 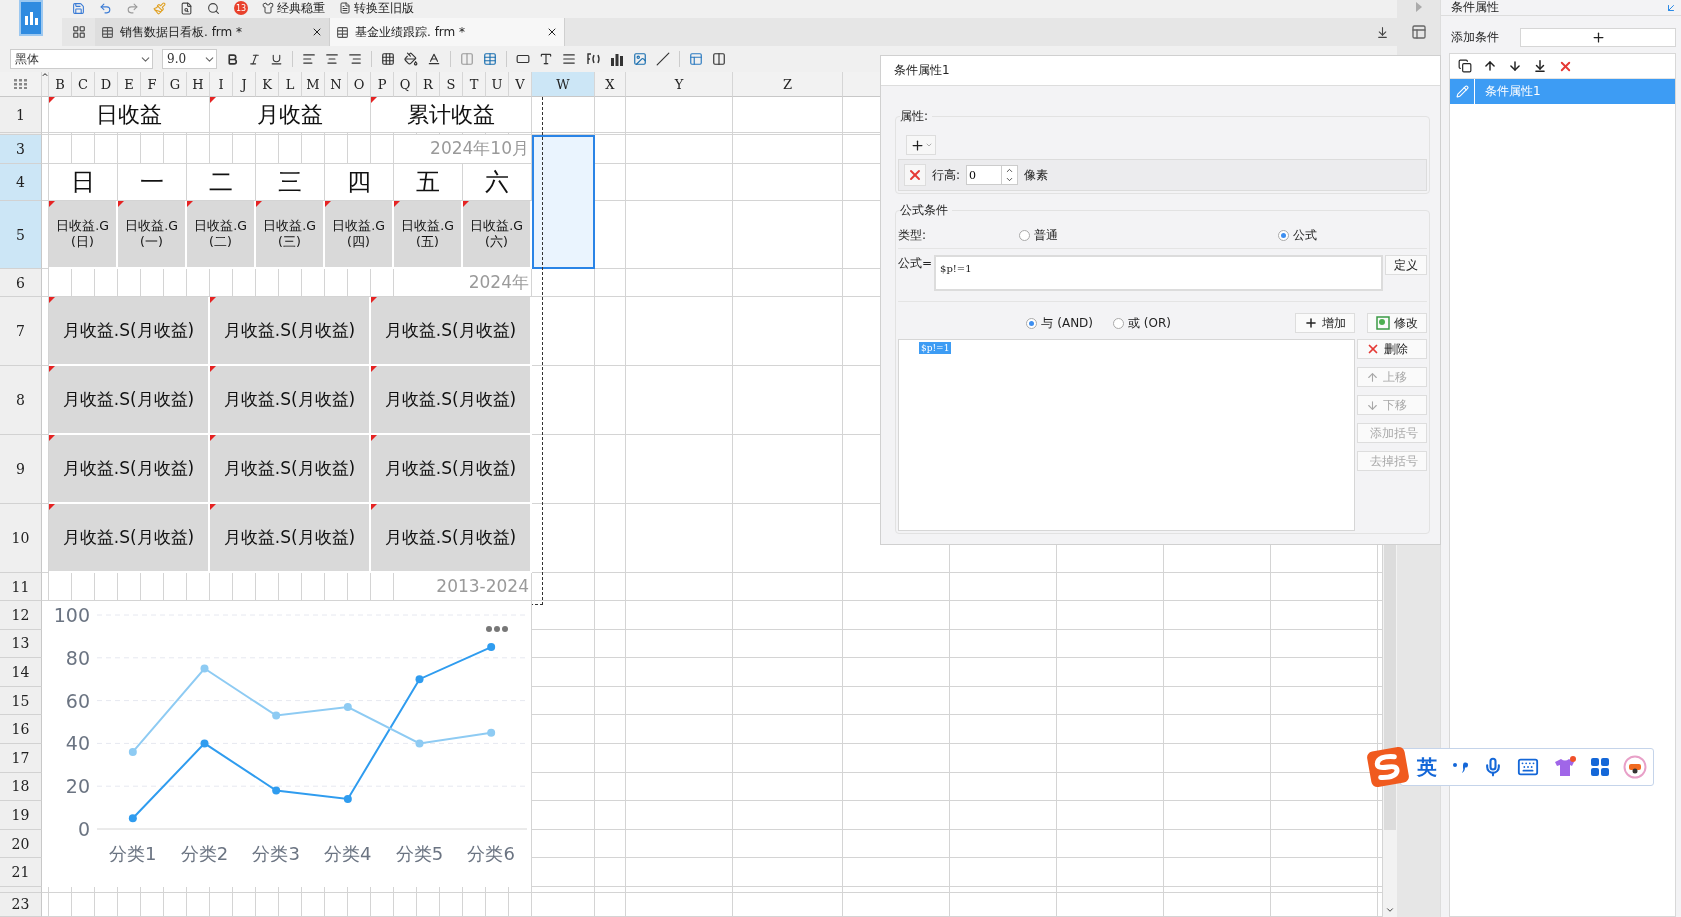 What do you see at coordinates (83, 84) in the screenshot?
I see `column-header: C` at bounding box center [83, 84].